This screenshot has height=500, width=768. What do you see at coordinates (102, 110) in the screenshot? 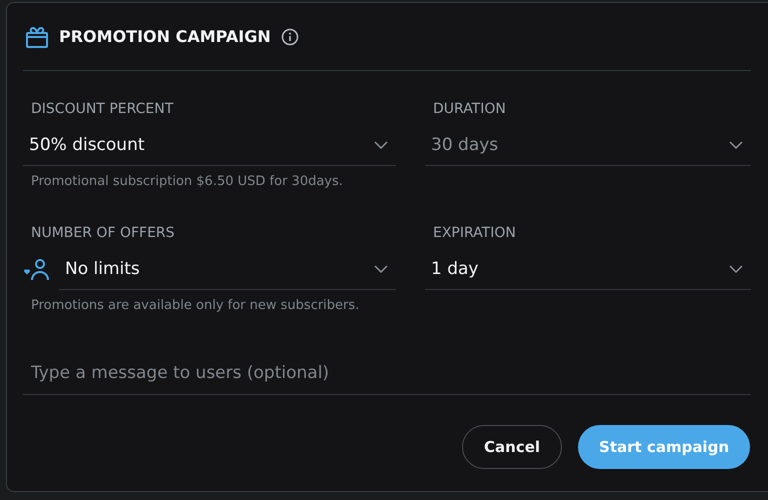
I see `field-label: DISCOUNT PERCENT` at bounding box center [102, 110].